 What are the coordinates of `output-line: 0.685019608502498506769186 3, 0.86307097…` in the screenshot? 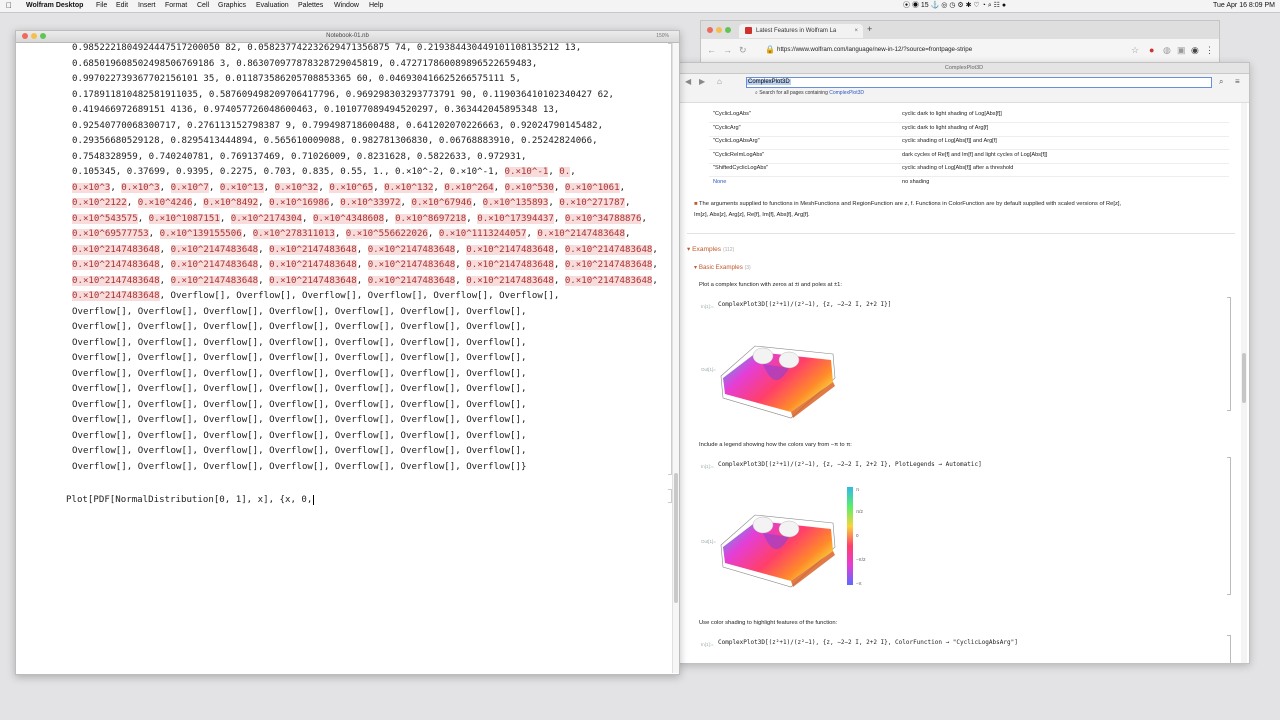 It's located at (304, 65).